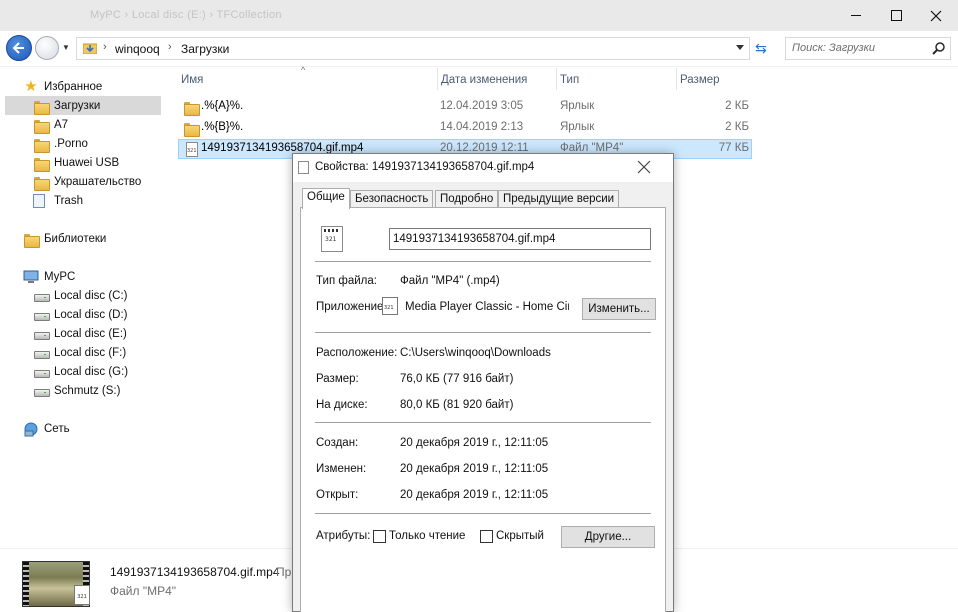 This screenshot has width=958, height=612. I want to click on search-input, so click(862, 48).